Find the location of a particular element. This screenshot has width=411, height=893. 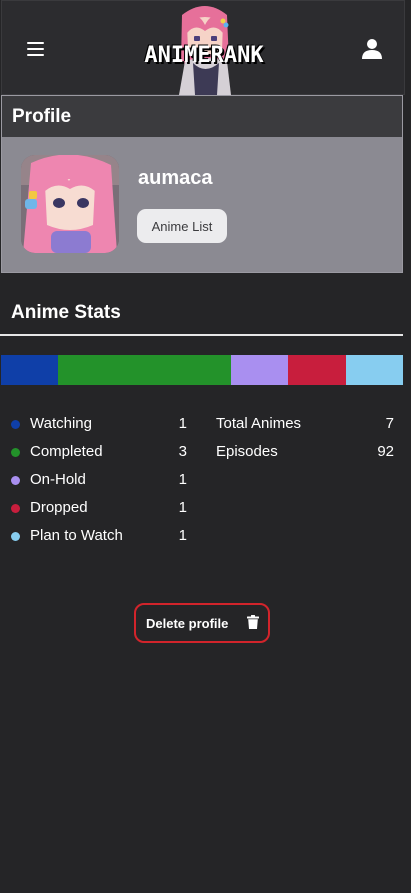

legend-item: Plan to Watch 1 is located at coordinates (100, 536).